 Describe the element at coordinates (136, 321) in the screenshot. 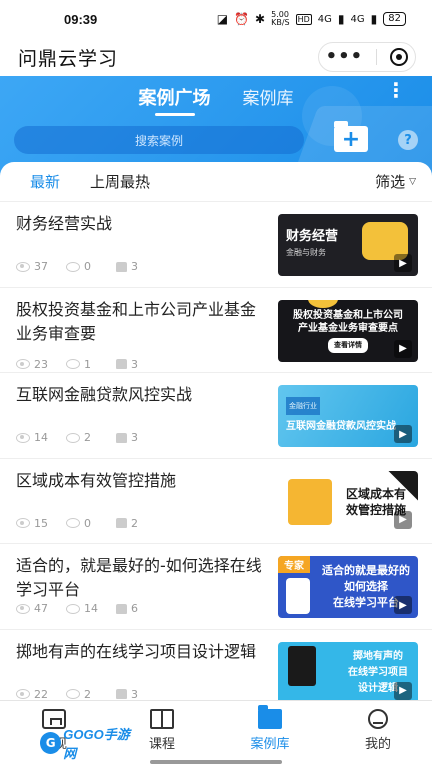

I see `case-title: 股权投资基金和上市公司产业基金业务审查要` at that location.